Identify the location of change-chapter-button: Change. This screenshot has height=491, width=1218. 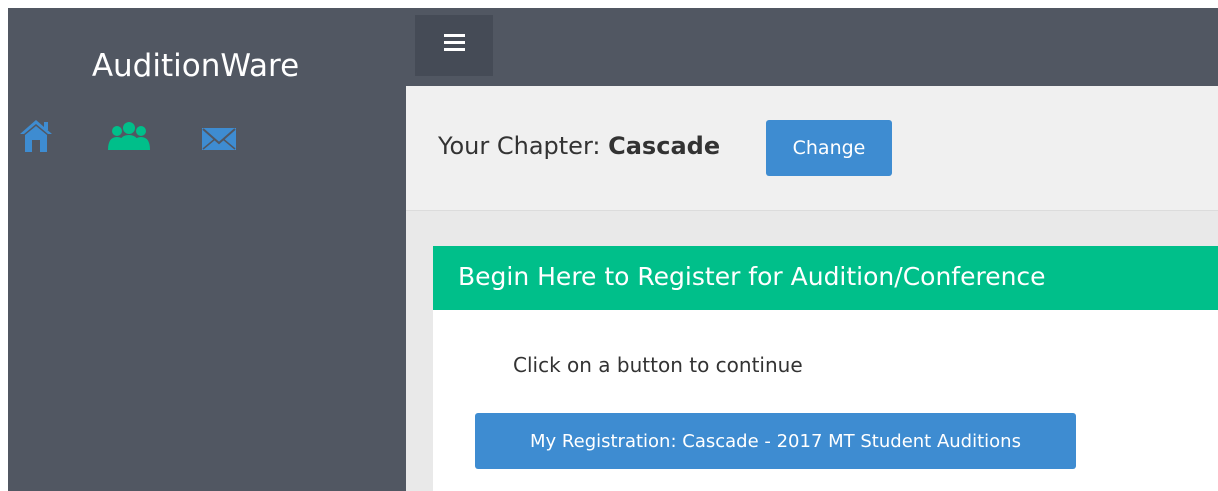
(829, 148).